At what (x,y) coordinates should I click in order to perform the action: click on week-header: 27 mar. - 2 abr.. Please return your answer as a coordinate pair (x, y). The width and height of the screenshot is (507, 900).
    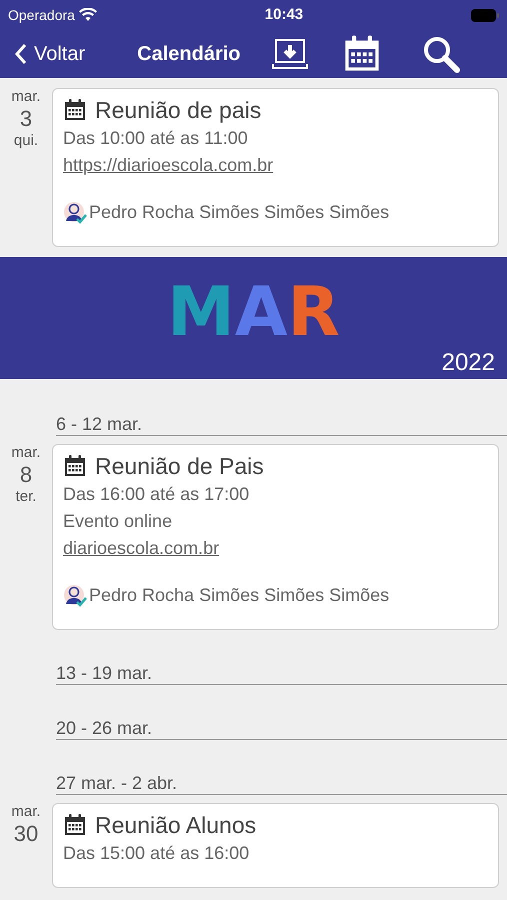
    Looking at the image, I should click on (281, 783).